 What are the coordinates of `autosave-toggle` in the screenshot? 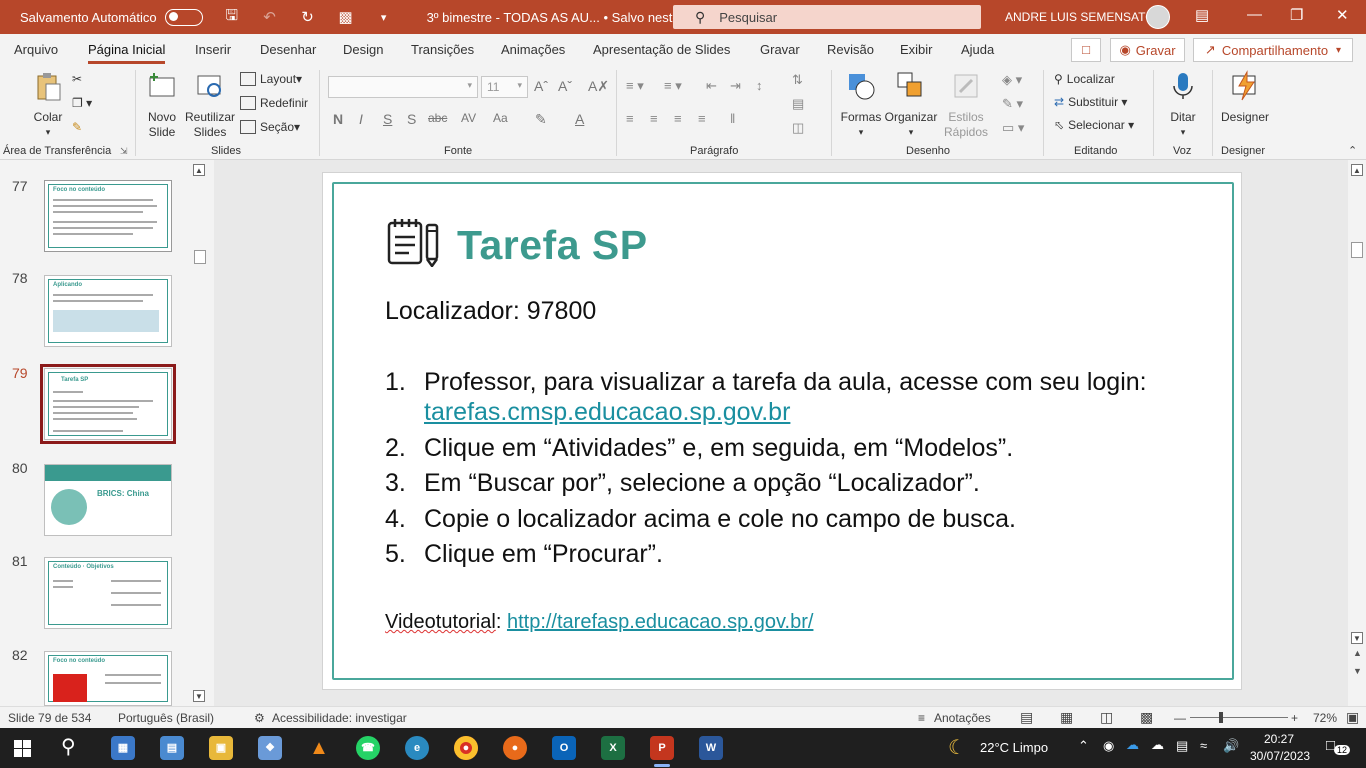 It's located at (183, 17).